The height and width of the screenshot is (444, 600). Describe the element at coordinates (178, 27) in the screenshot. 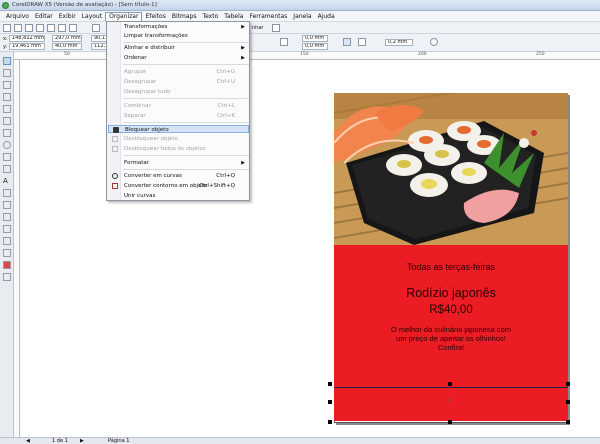

I see `menu-item-transformacoes: Transformações ▶` at that location.